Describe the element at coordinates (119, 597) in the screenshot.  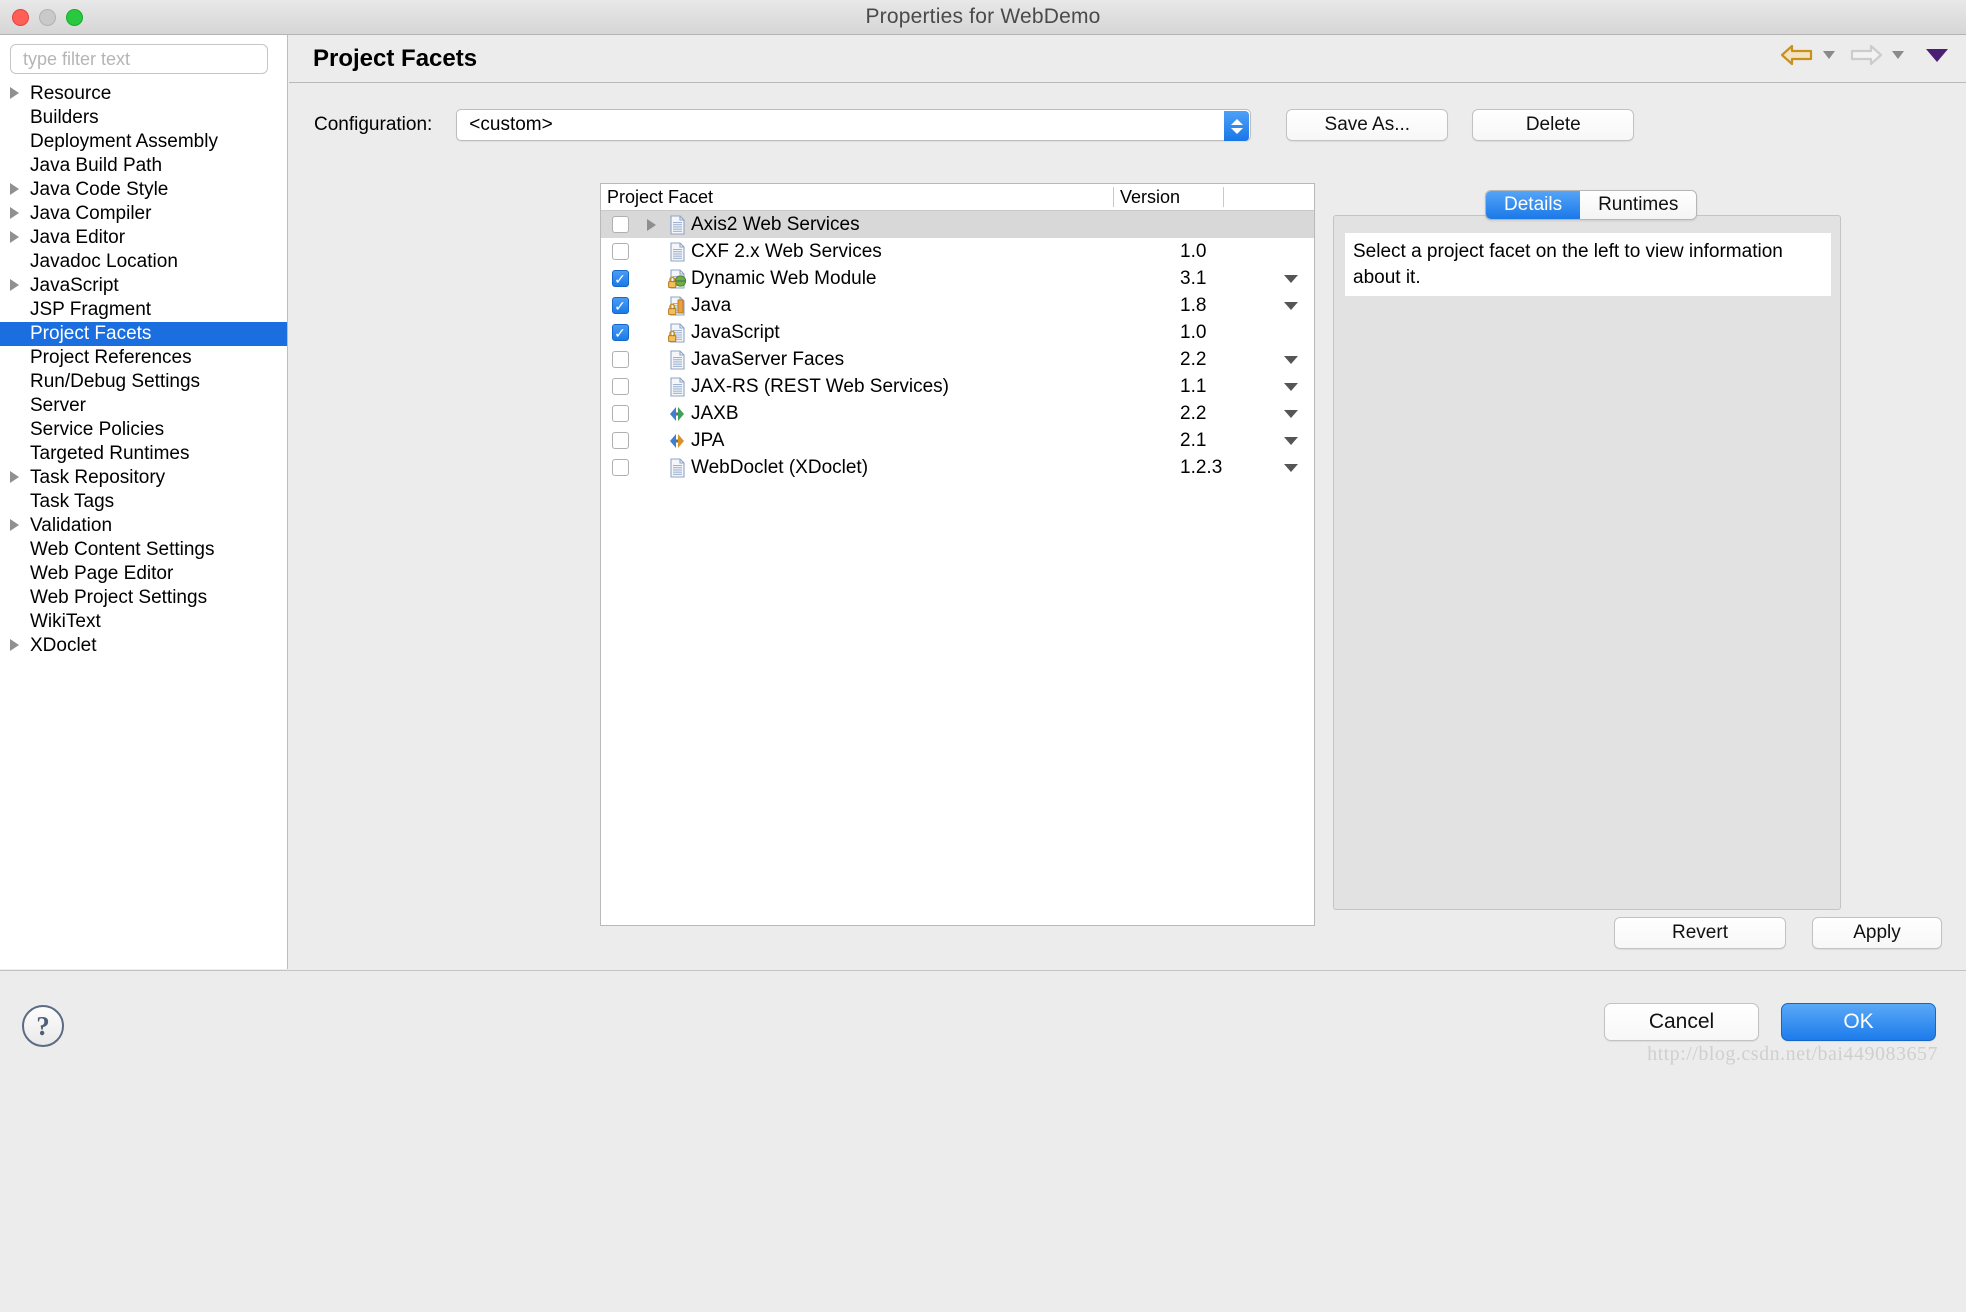
I see `sidebar-item-label: Web Project Settings` at that location.